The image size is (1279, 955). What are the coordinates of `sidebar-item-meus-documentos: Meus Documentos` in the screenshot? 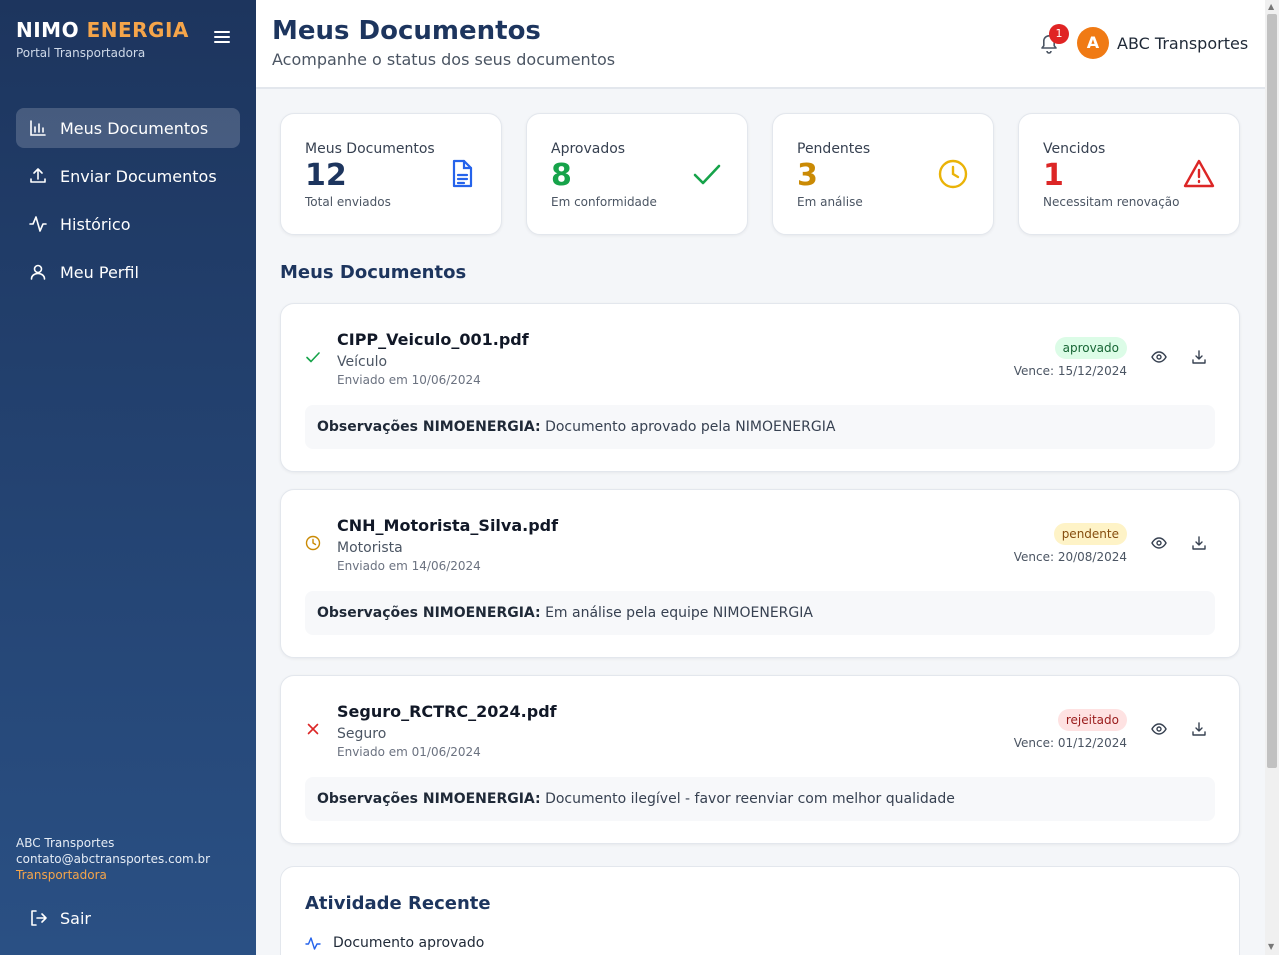 It's located at (128, 128).